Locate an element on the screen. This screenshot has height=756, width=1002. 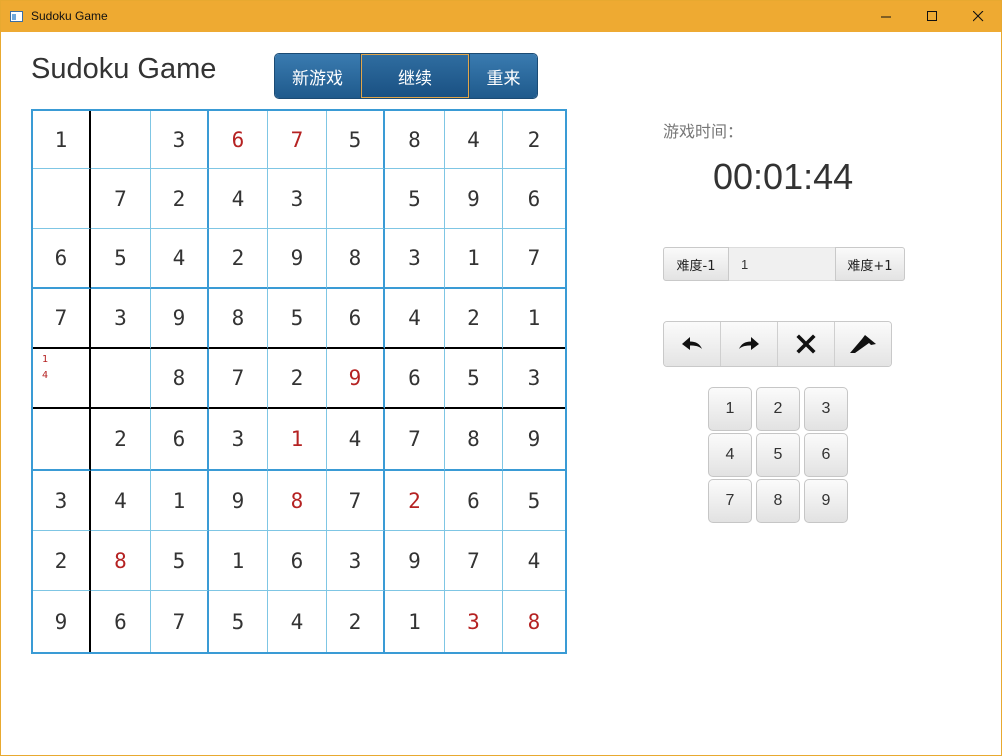
maximize-button is located at coordinates (932, 16).